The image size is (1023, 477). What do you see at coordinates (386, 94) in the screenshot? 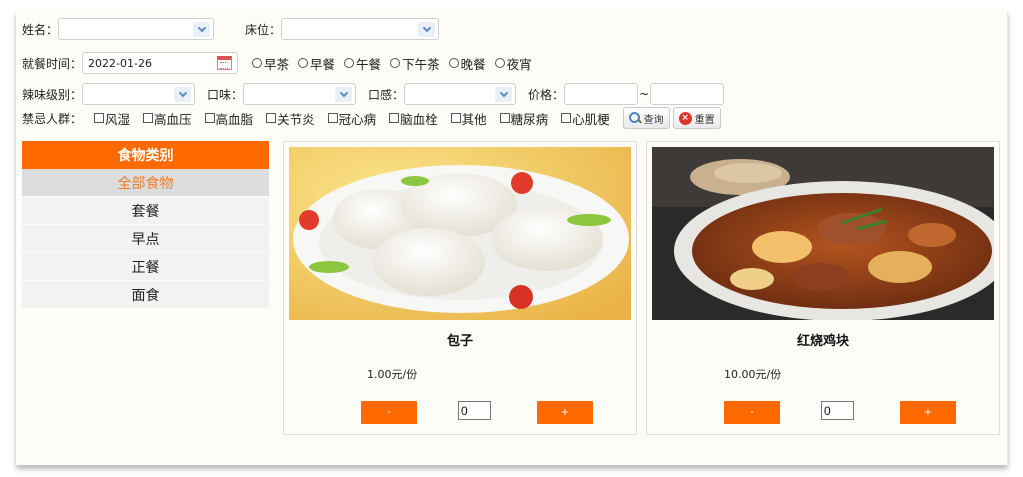
I see `texture-label: 口感：` at bounding box center [386, 94].